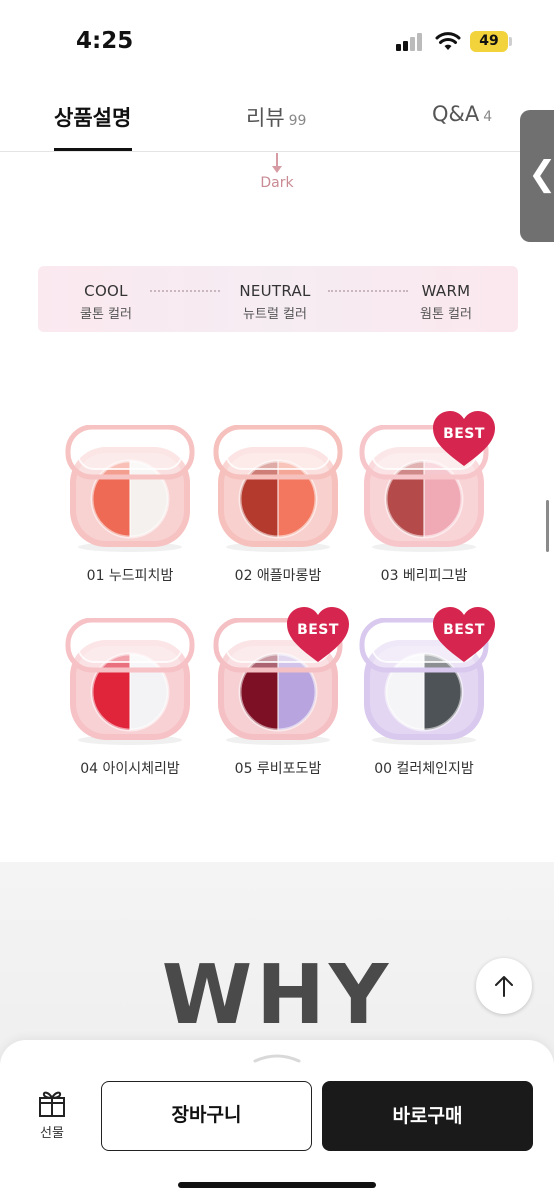 The width and height of the screenshot is (554, 1200). Describe the element at coordinates (278, 769) in the screenshot. I see `product-name: 05 루비포도밤` at that location.